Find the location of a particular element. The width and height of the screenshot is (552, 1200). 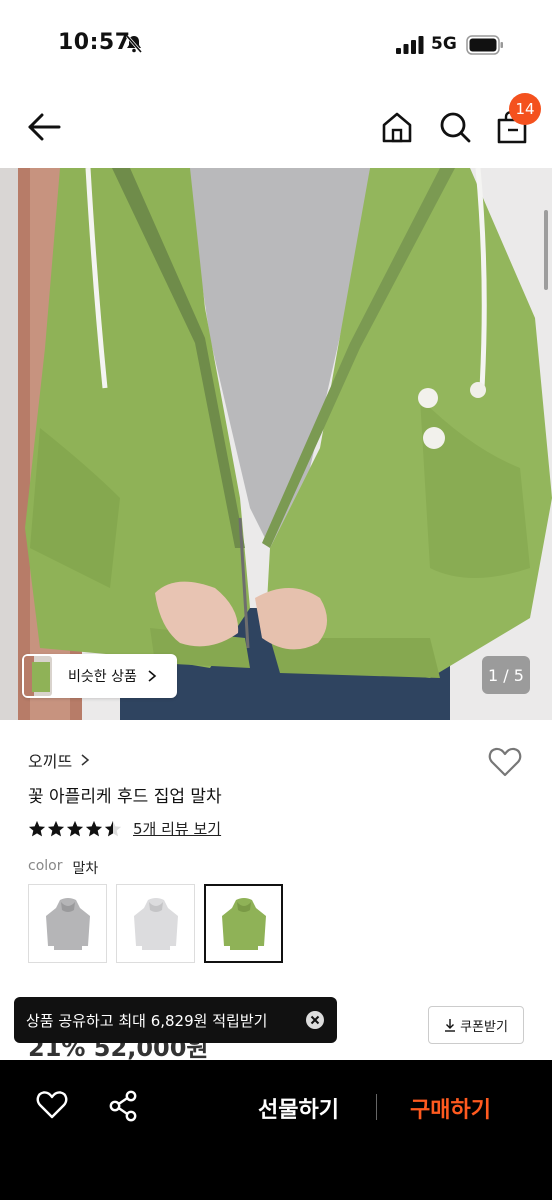

product-title: 꽃 아플리케 후드 집업 말차 is located at coordinates (125, 797).